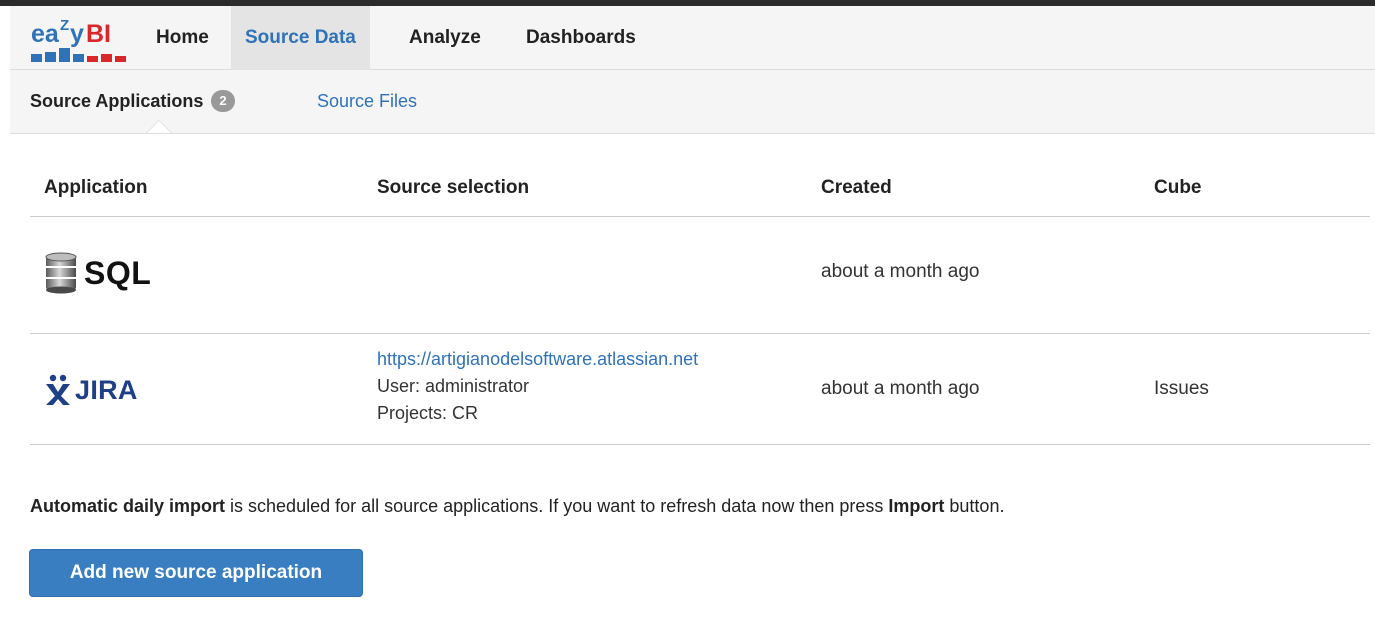 The height and width of the screenshot is (622, 1375). What do you see at coordinates (64, 25) in the screenshot?
I see `logo-text-z: Z` at bounding box center [64, 25].